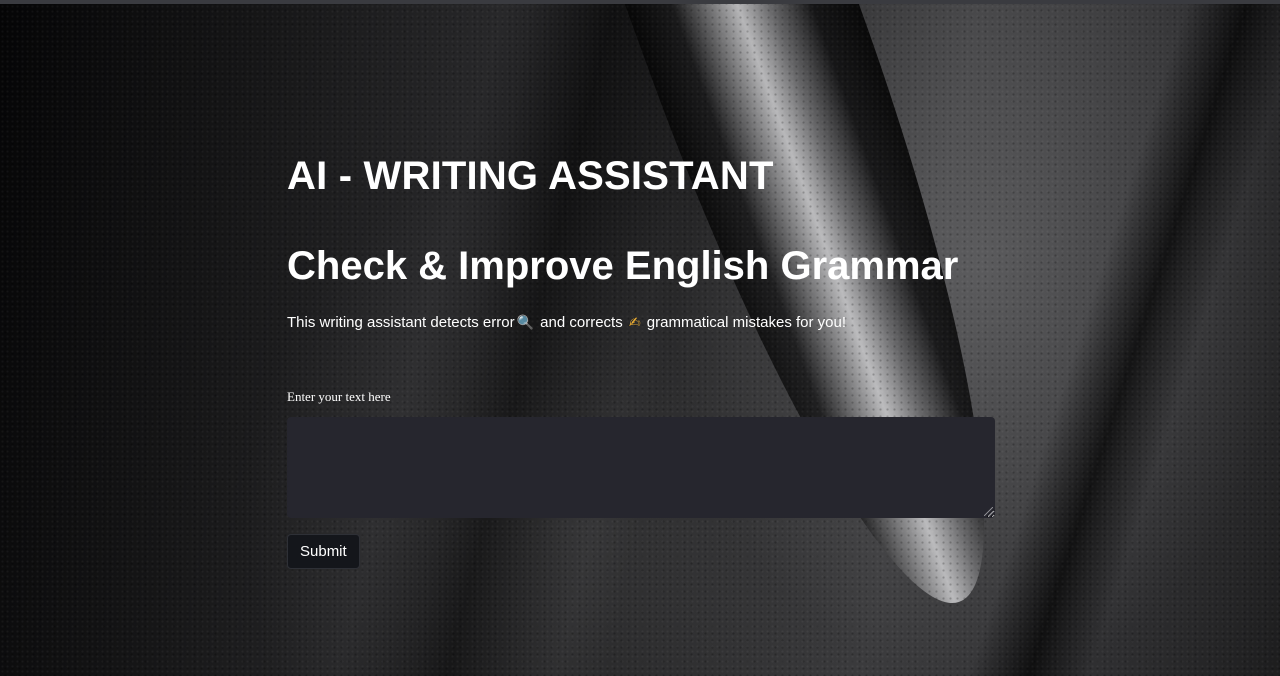 This screenshot has height=676, width=1280. I want to click on description-text-3: grammatical mistakes for you!, so click(744, 322).